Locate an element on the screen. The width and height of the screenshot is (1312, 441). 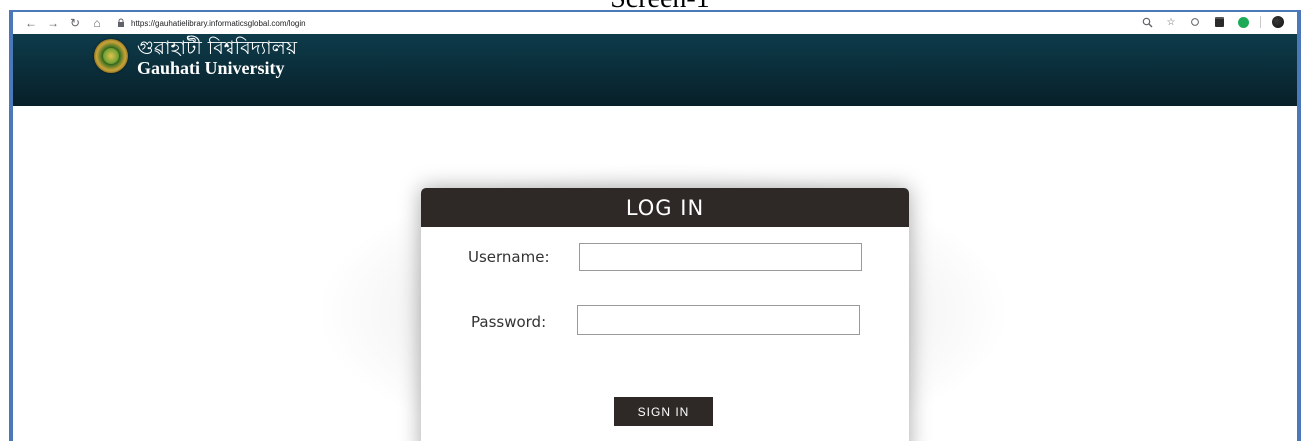
logo-emblem is located at coordinates (111, 56).